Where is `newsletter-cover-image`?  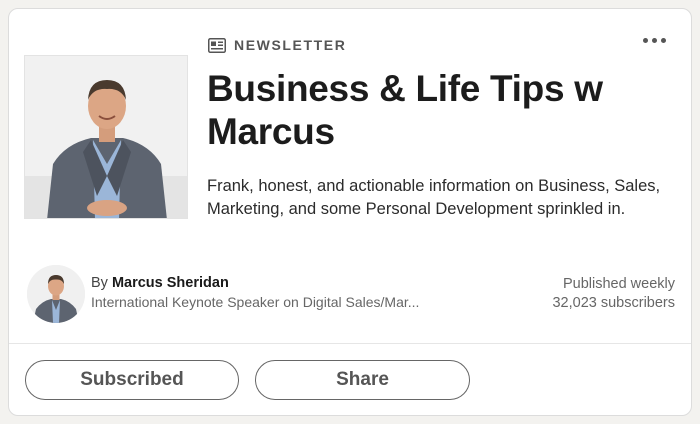
newsletter-cover-image is located at coordinates (106, 137).